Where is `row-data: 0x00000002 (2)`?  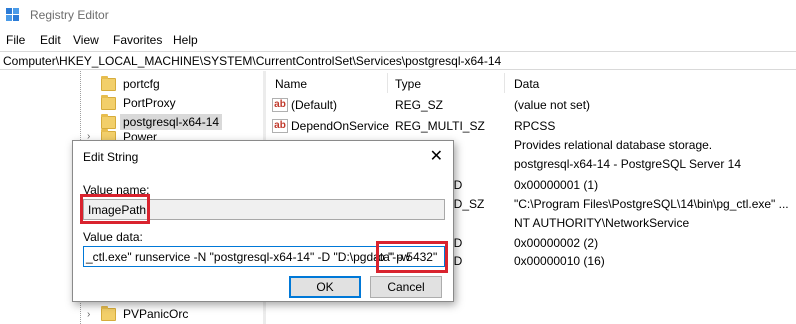
row-data: 0x00000002 (2) is located at coordinates (556, 243).